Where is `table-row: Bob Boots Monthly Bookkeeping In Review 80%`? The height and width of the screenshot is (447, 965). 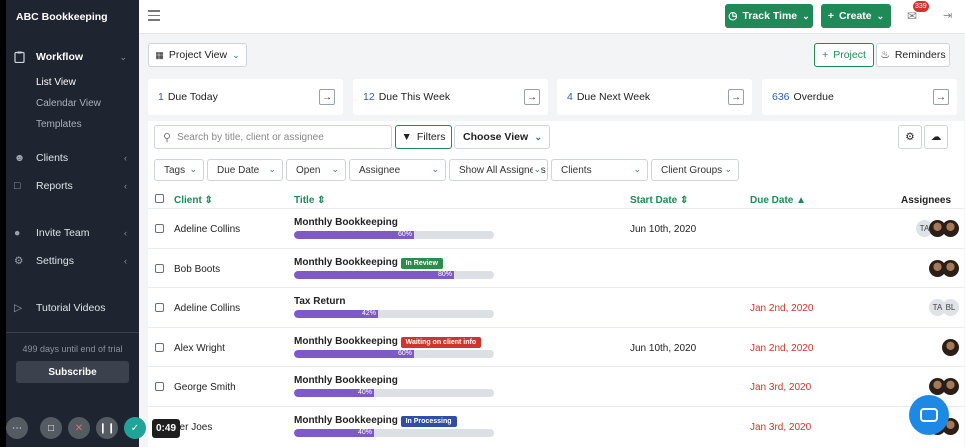
table-row: Bob Boots Monthly Bookkeeping In Review 80% is located at coordinates (556, 267).